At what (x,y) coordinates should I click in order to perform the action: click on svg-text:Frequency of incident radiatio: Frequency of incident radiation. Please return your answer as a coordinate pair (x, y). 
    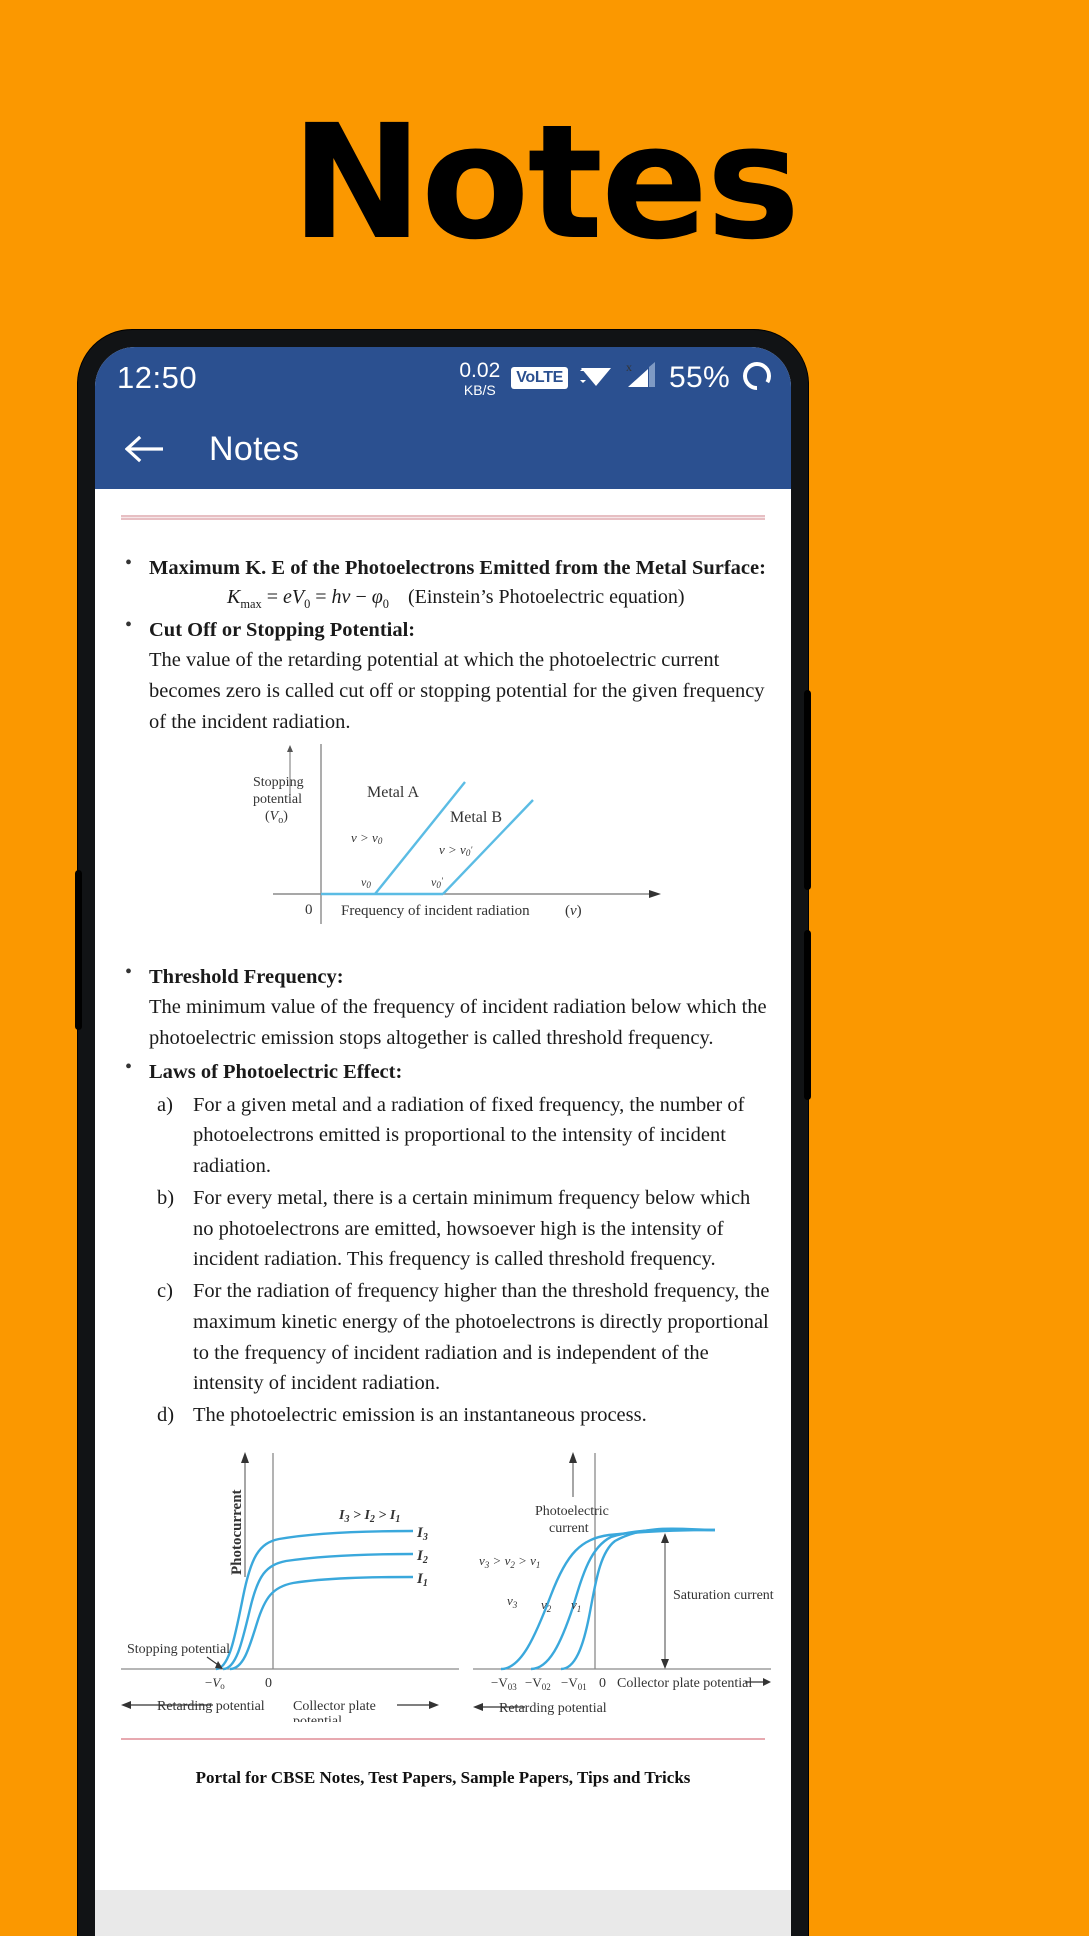
    Looking at the image, I should click on (435, 911).